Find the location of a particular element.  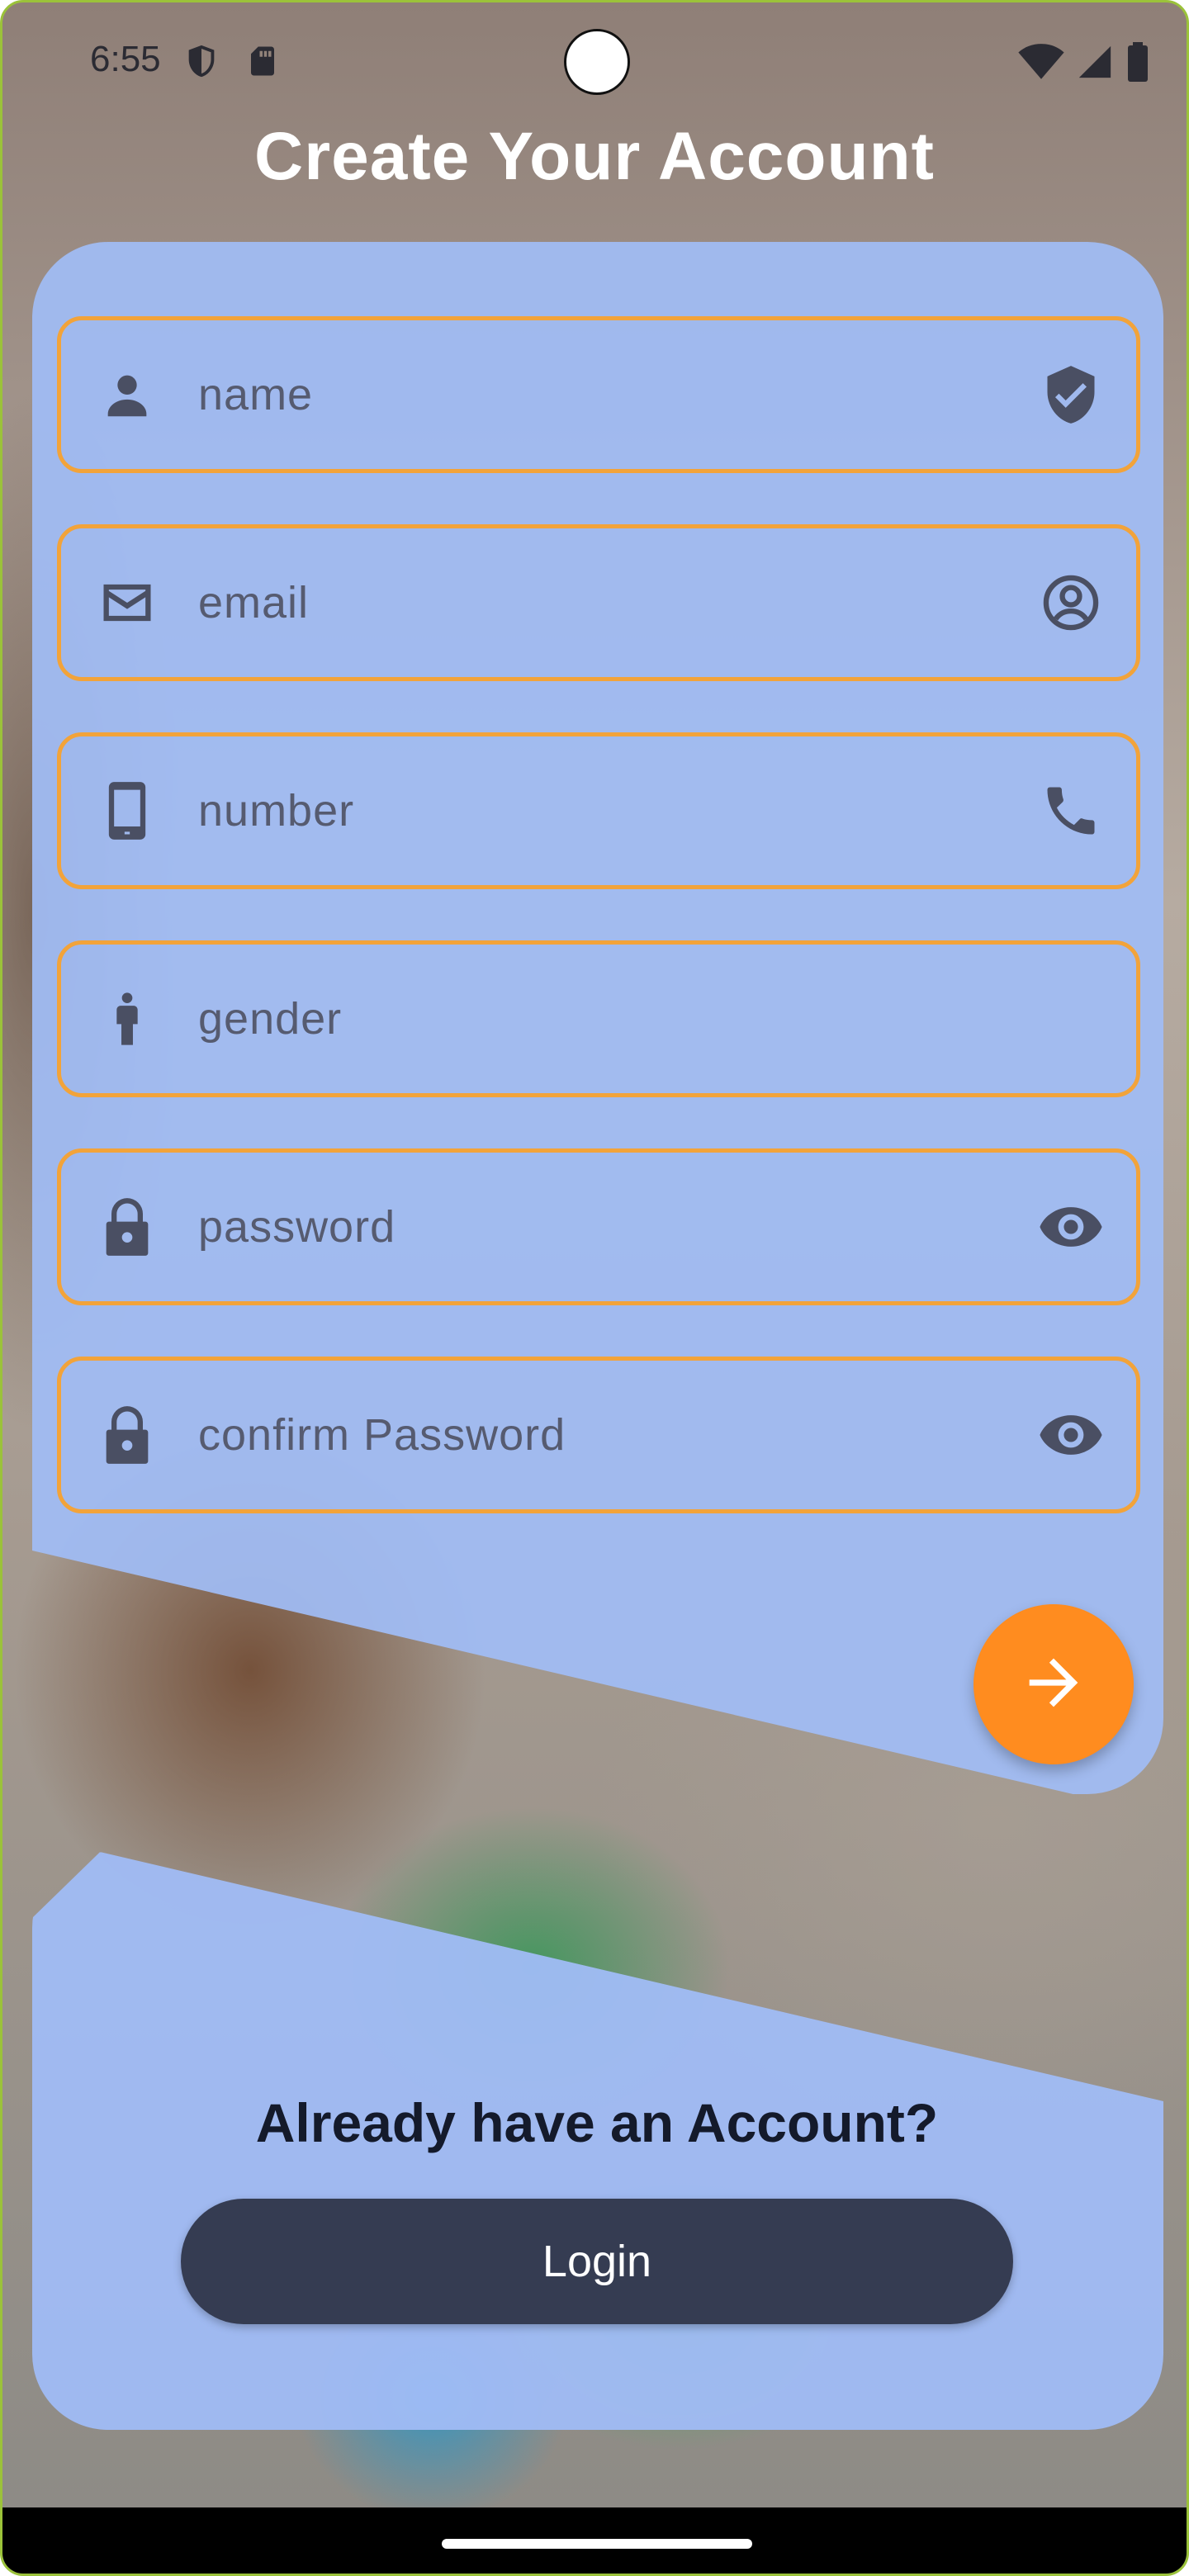

gender-field is located at coordinates (598, 1018).